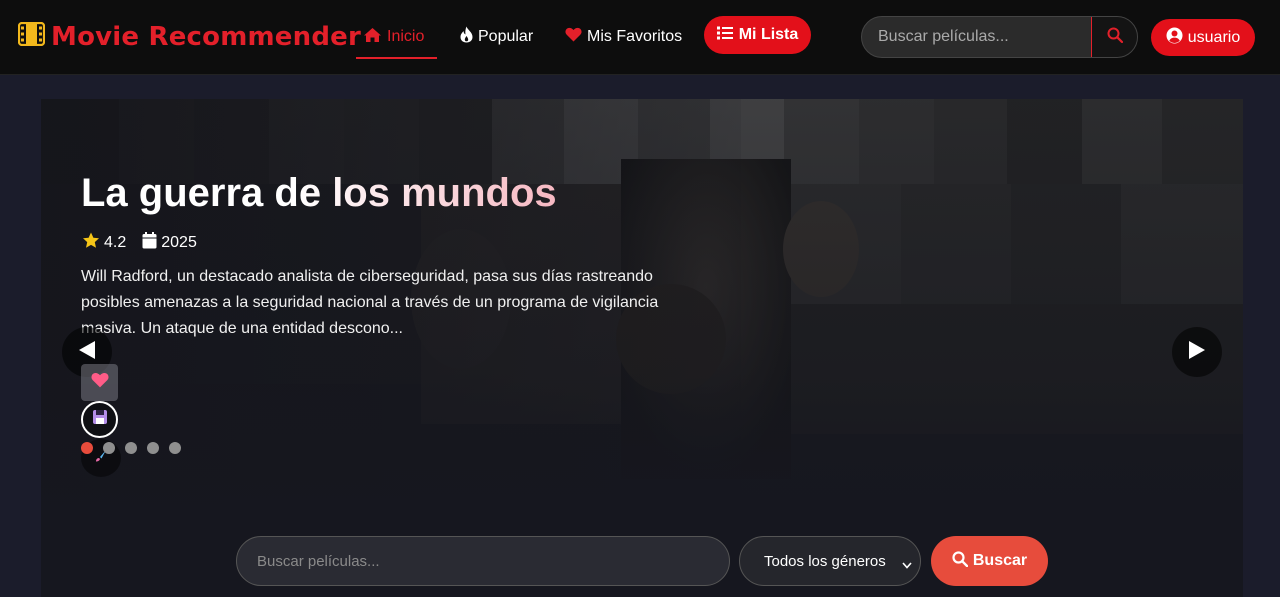 The height and width of the screenshot is (597, 1280). I want to click on film-icon, so click(34, 37).